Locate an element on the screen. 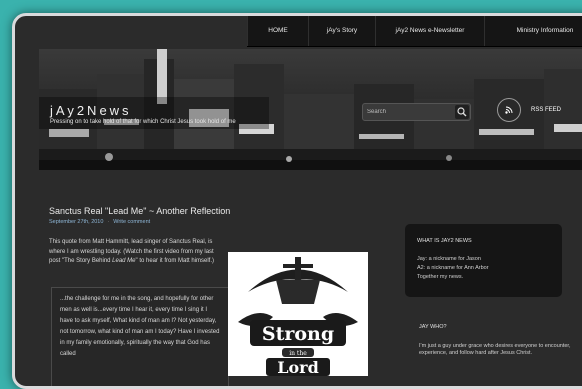 The width and height of the screenshot is (582, 389). site-title: jAy2News is located at coordinates (91, 110).